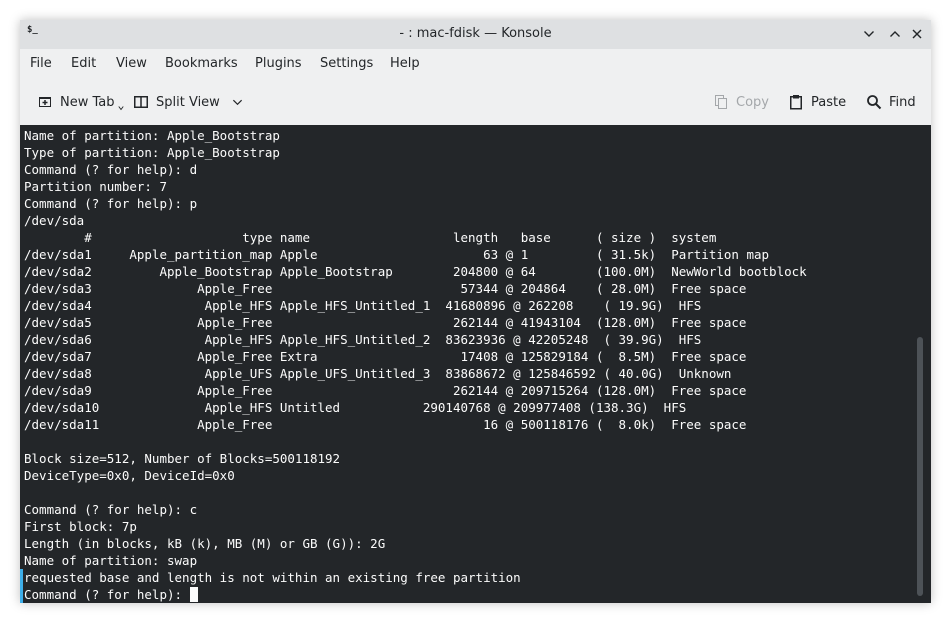 This screenshot has width=951, height=623. What do you see at coordinates (902, 102) in the screenshot?
I see `find-label: Find` at bounding box center [902, 102].